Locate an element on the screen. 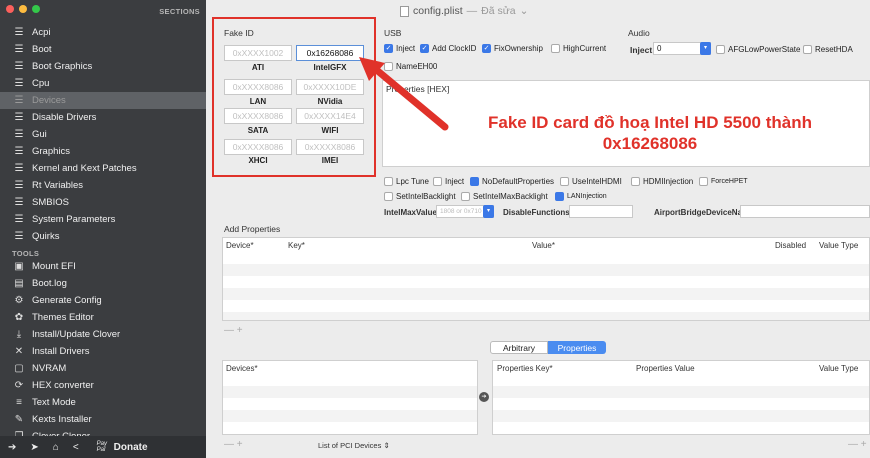 Image resolution: width=870 pixels, height=458 pixels. column-header-value-type: Value Type is located at coordinates (838, 245).